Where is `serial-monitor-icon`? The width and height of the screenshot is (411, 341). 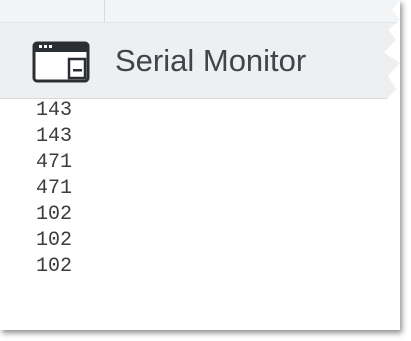 serial-monitor-icon is located at coordinates (61, 62).